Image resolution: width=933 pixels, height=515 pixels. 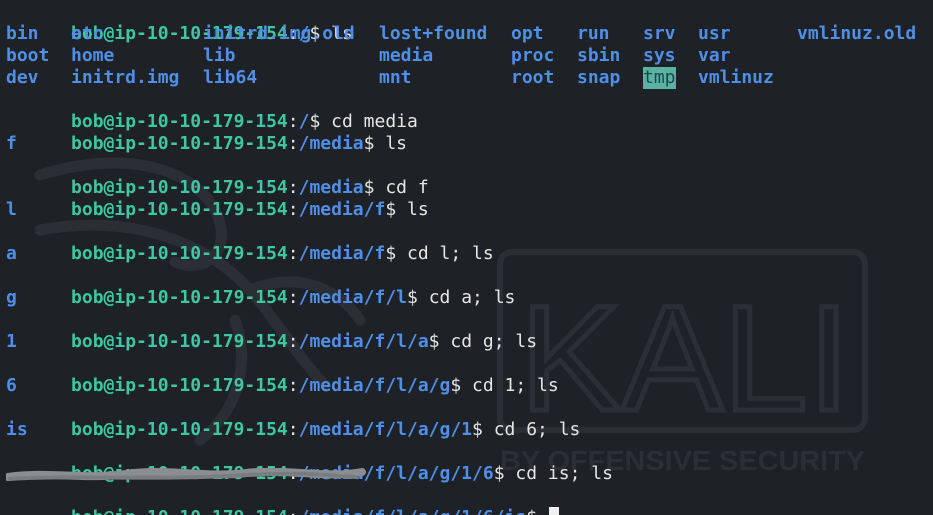 I want to click on redaction-scribble, so click(x=186, y=474).